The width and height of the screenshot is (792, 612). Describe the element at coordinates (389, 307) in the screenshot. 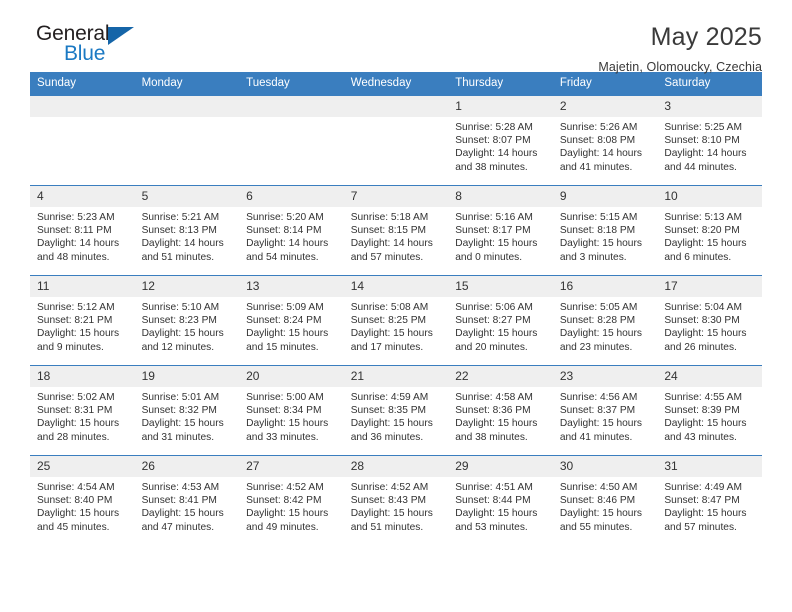

I see `sunrise-text: Sunrise: 5:08 AM` at that location.